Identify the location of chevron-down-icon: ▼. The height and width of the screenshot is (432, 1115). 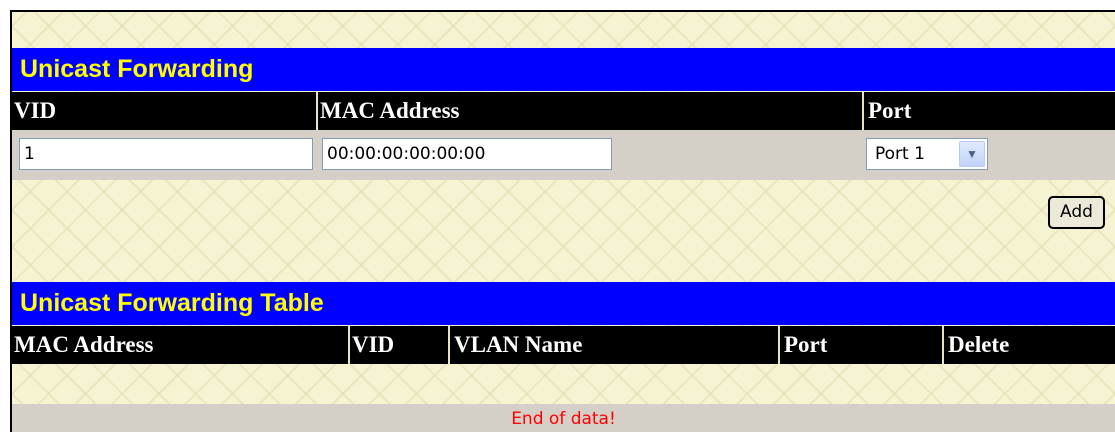
(972, 154).